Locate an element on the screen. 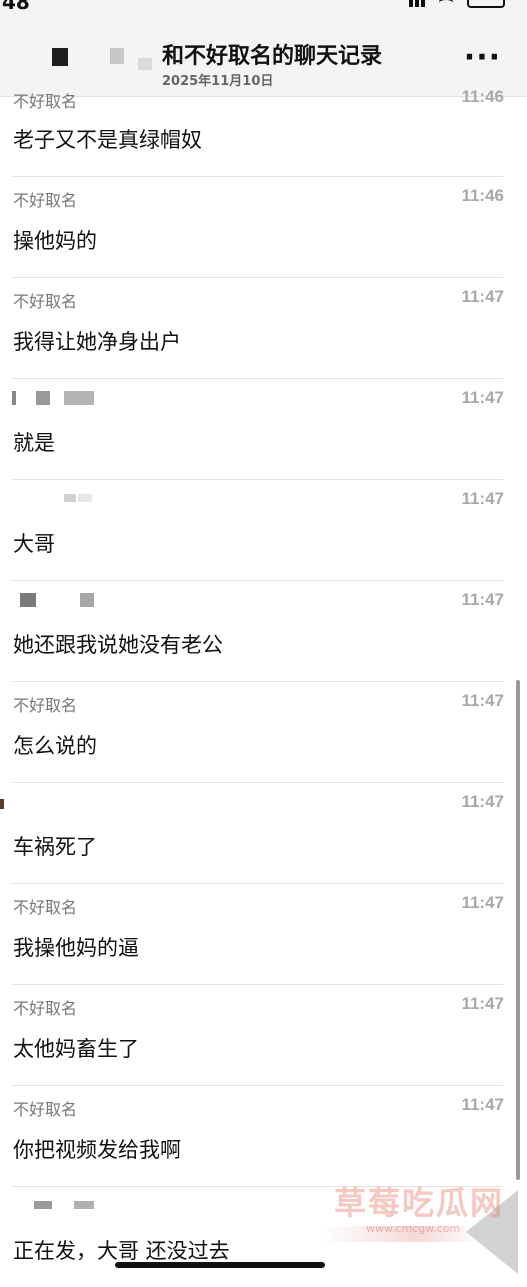 The height and width of the screenshot is (1287, 527). message-text: 正在发，大哥 还没过去 is located at coordinates (121, 1251).